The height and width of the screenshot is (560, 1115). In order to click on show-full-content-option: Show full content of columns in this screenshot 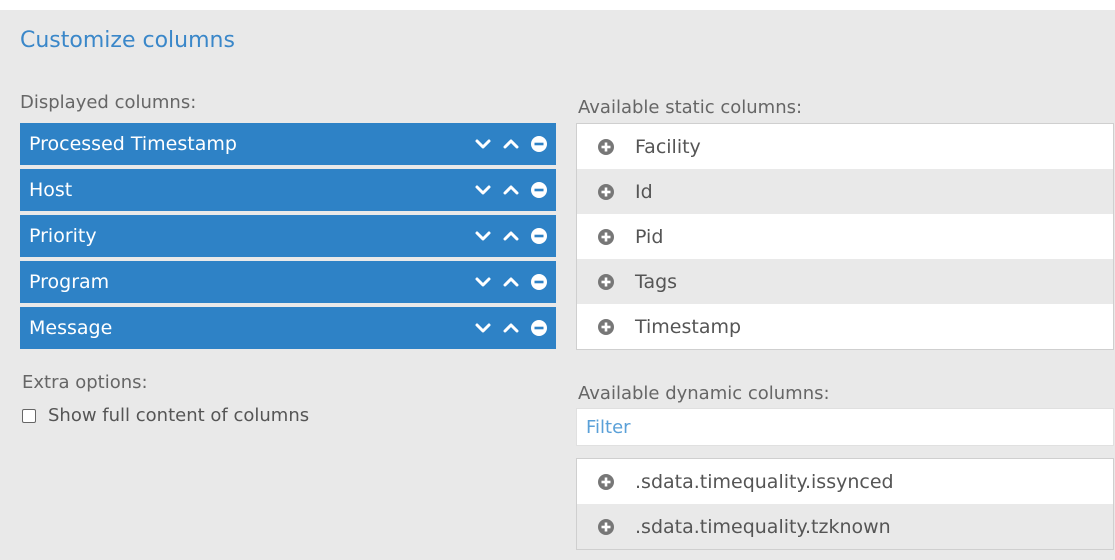, I will do `click(165, 415)`.